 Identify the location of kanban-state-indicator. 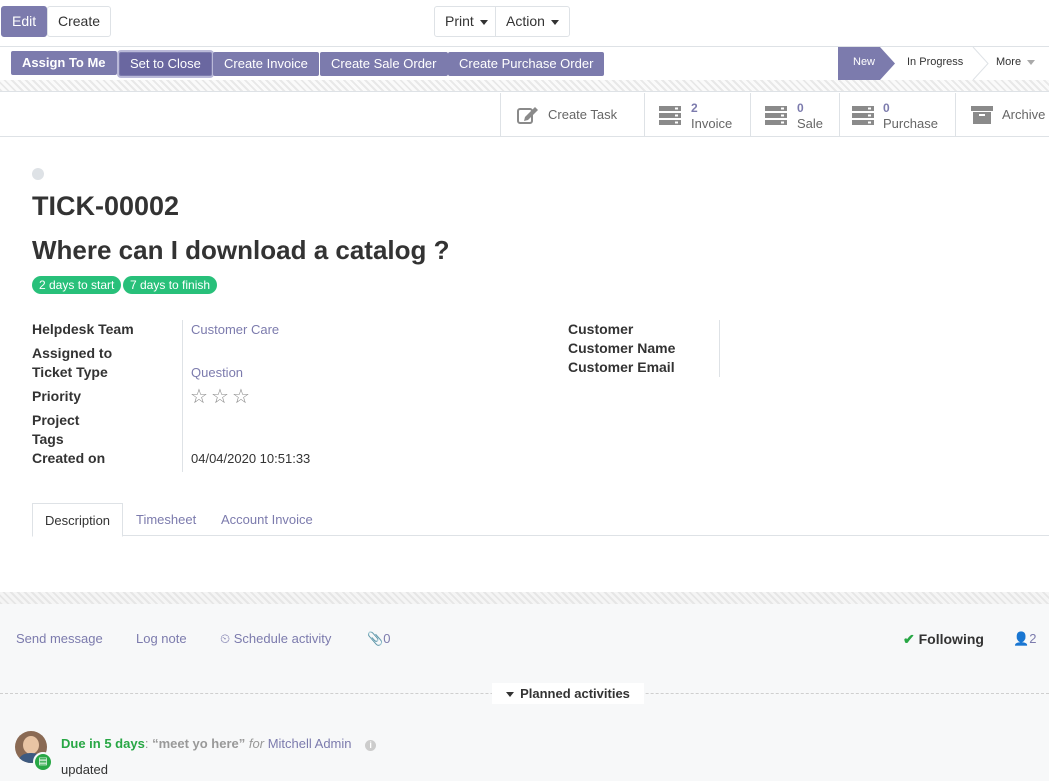
(38, 174).